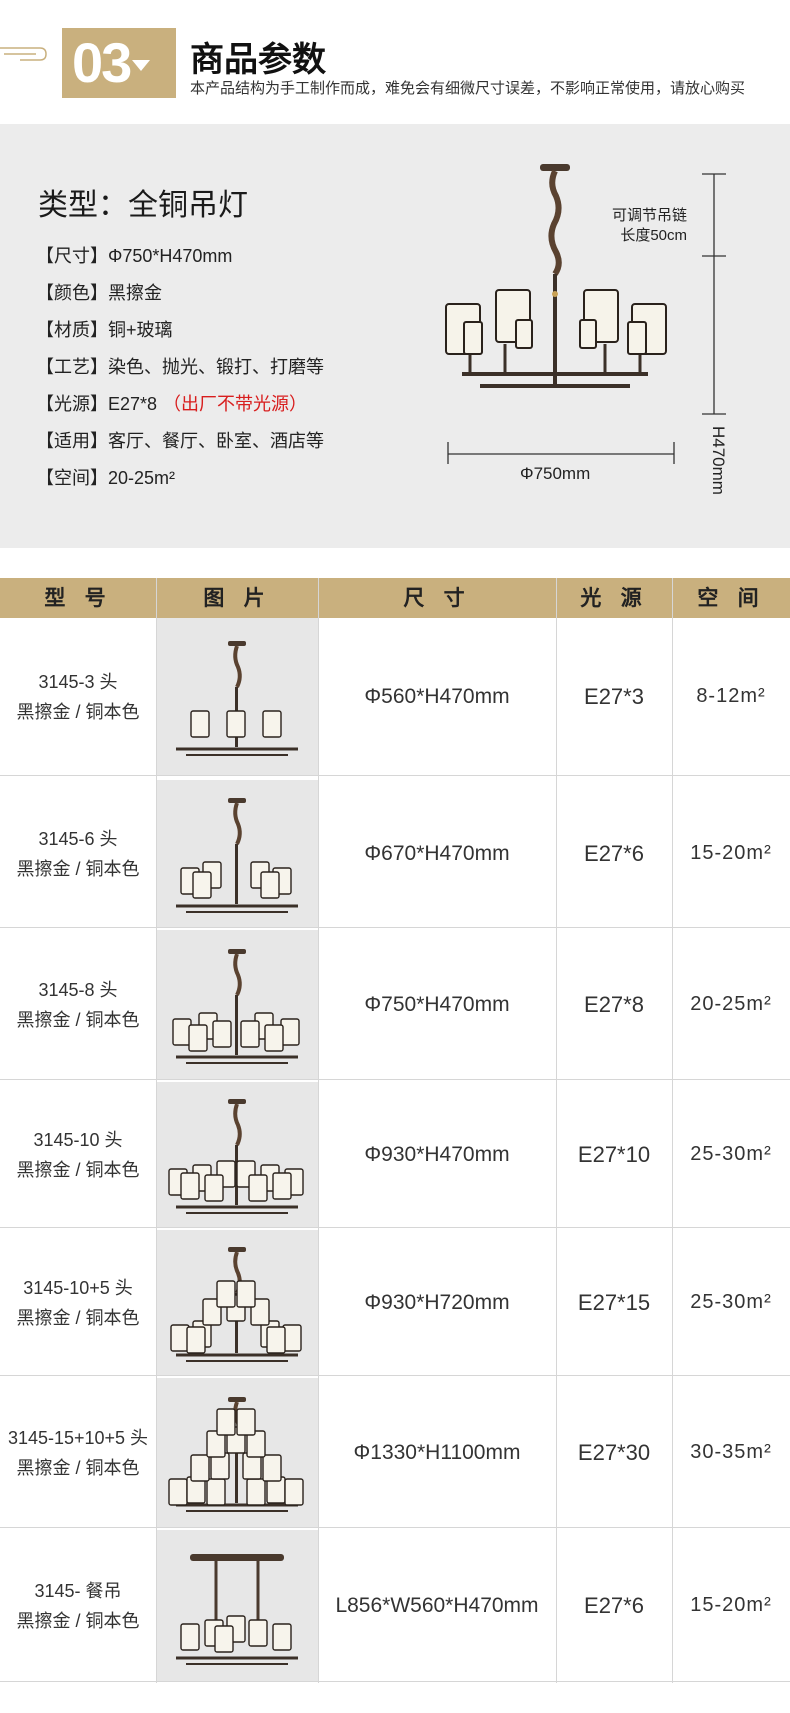 This screenshot has height=1713, width=790. Describe the element at coordinates (614, 1452) in the screenshot. I see `cell-light: E27*30` at that location.